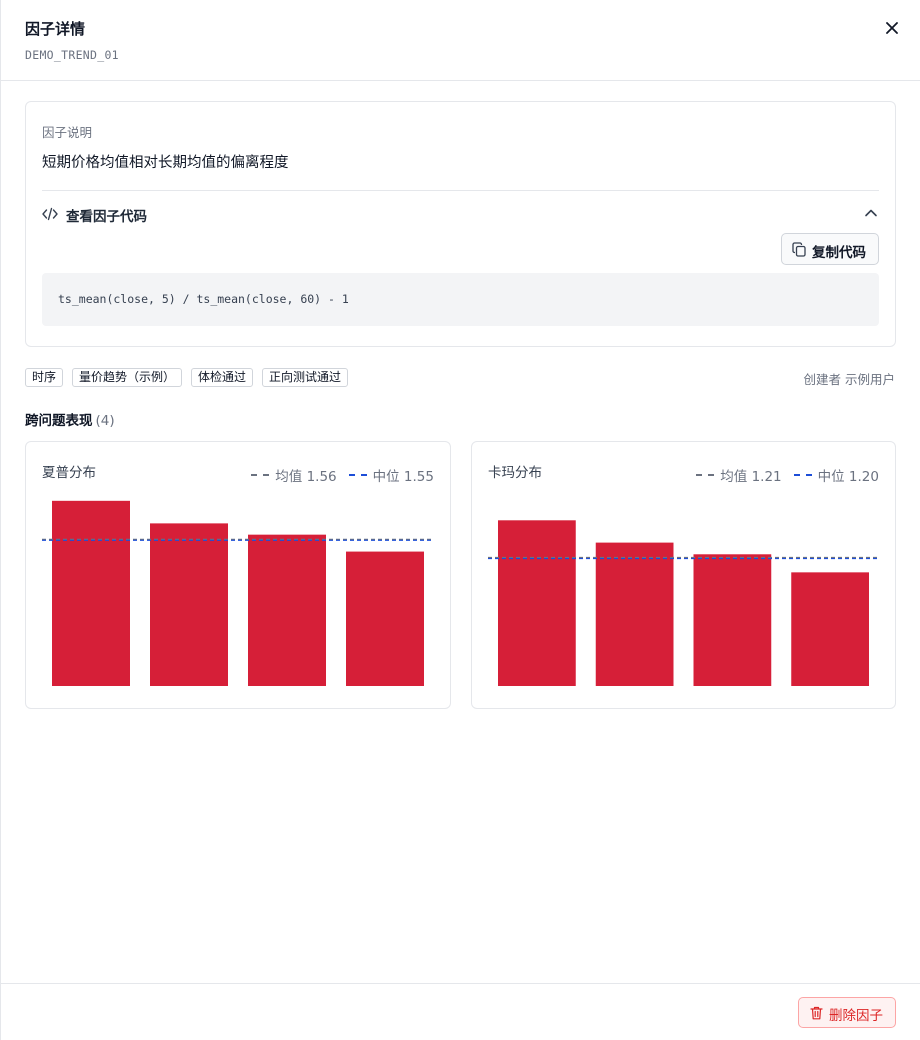  I want to click on tag: 正向测试通过, so click(305, 377).